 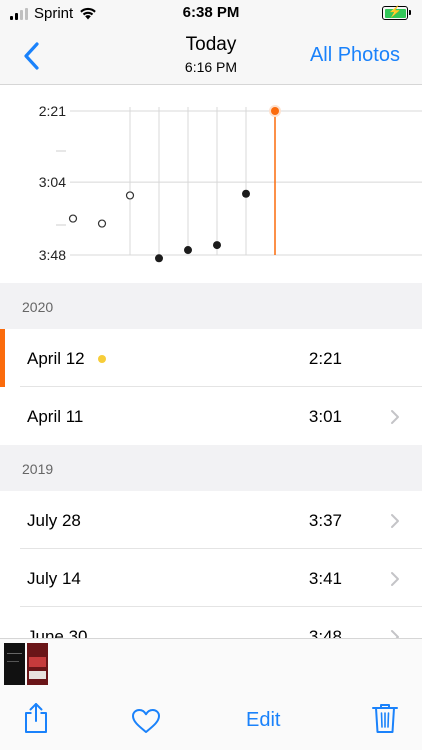 I want to click on section-year: 2020, so click(x=38, y=307).